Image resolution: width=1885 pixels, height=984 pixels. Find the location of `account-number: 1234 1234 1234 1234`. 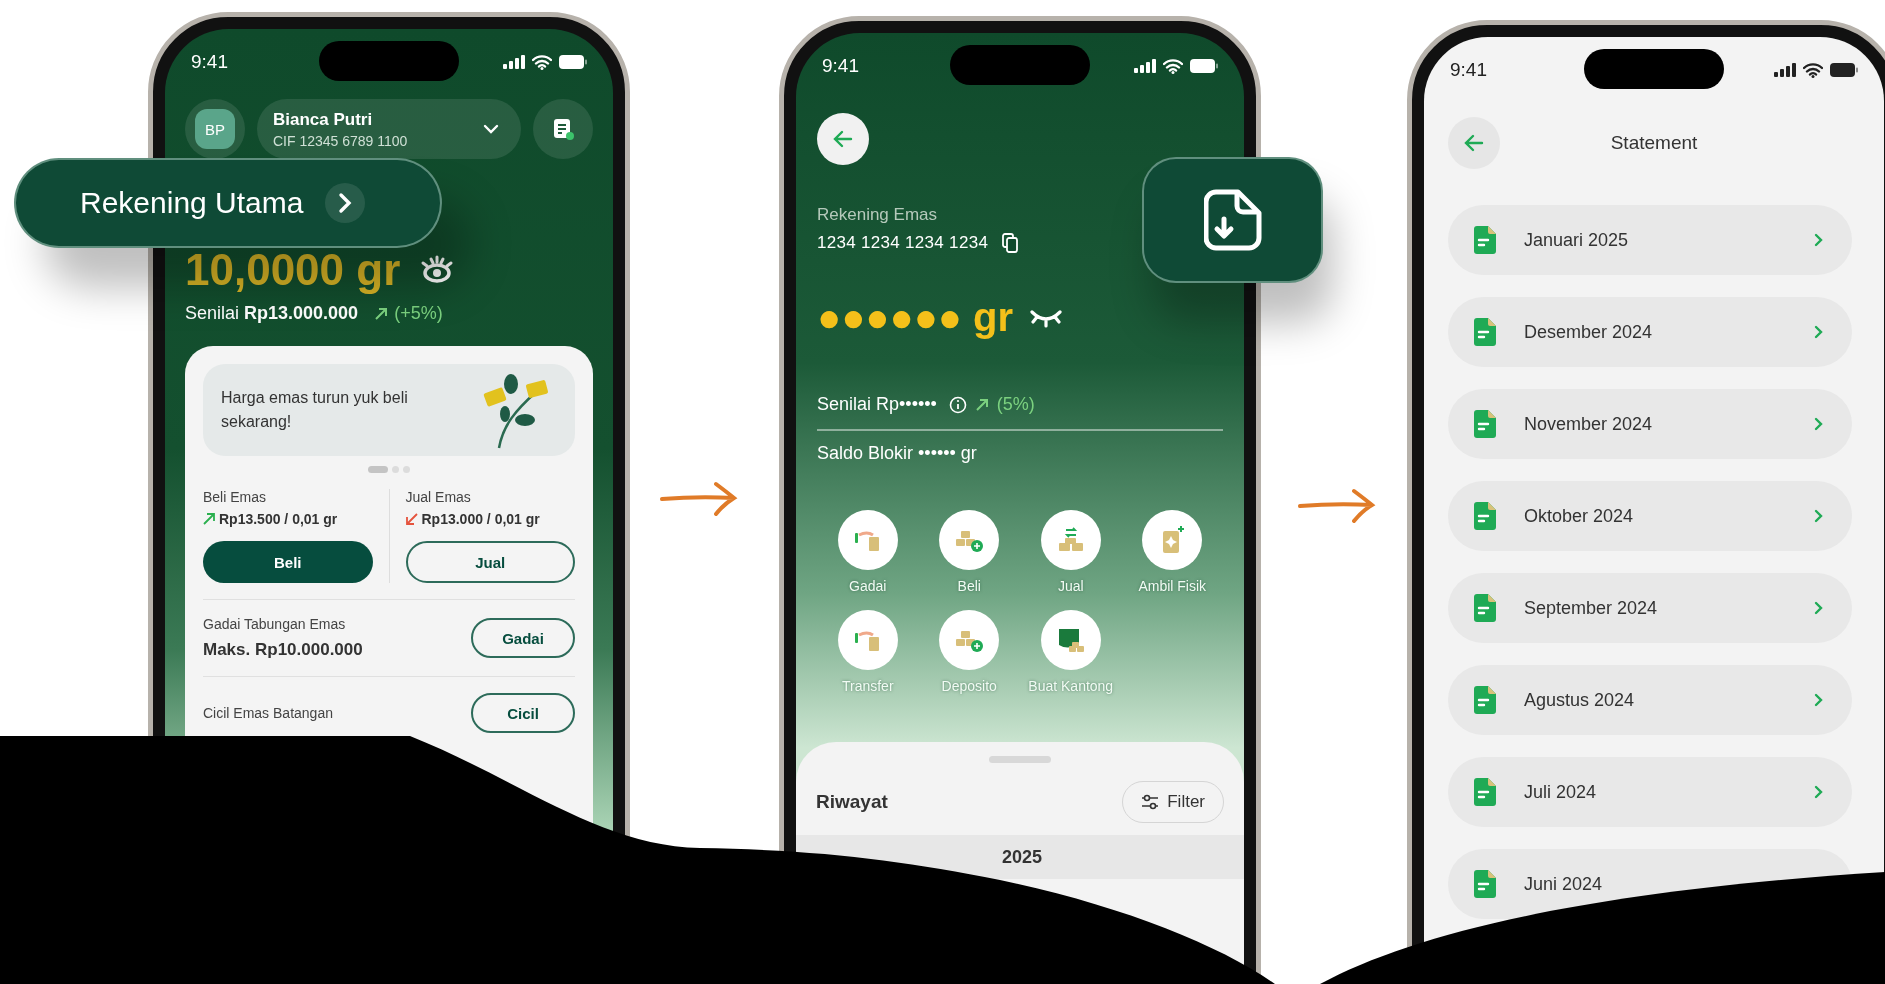

account-number: 1234 1234 1234 1234 is located at coordinates (903, 243).